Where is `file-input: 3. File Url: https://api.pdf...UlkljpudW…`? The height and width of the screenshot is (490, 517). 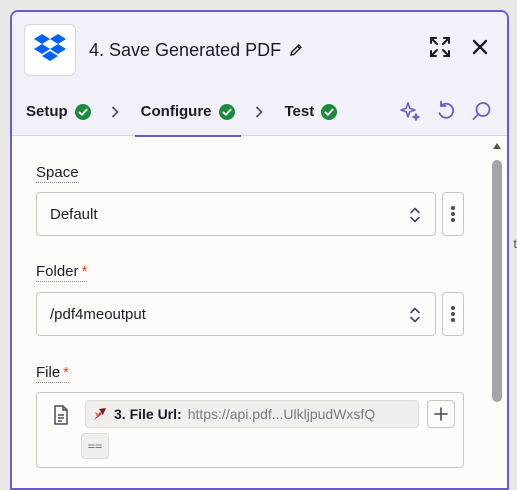 file-input: 3. File Url: https://api.pdf...UlkljpudW… is located at coordinates (250, 430).